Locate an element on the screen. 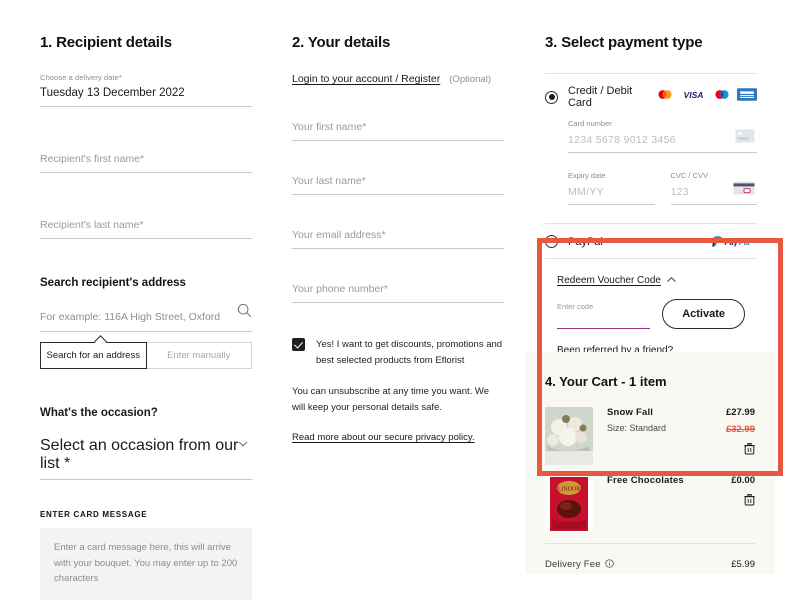 The image size is (800, 600). tab-enter-manually: Enter manually is located at coordinates (199, 355).